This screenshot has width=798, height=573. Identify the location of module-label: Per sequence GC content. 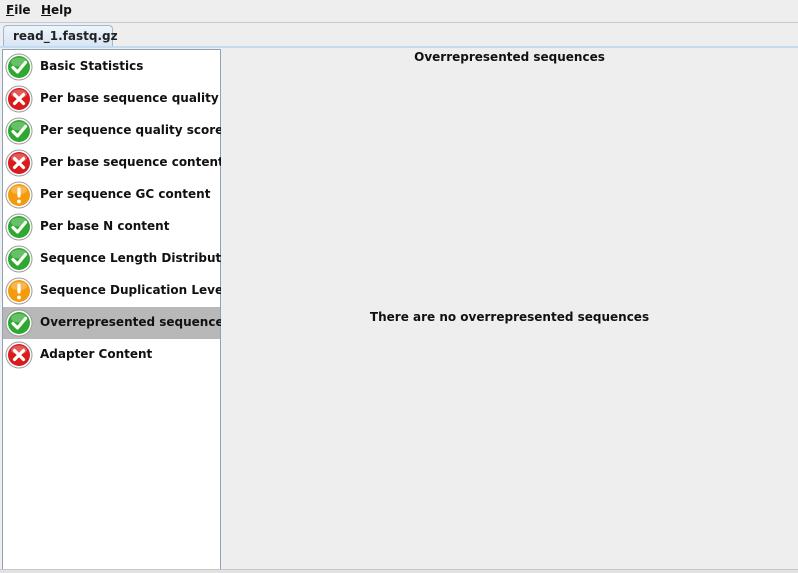
(125, 194).